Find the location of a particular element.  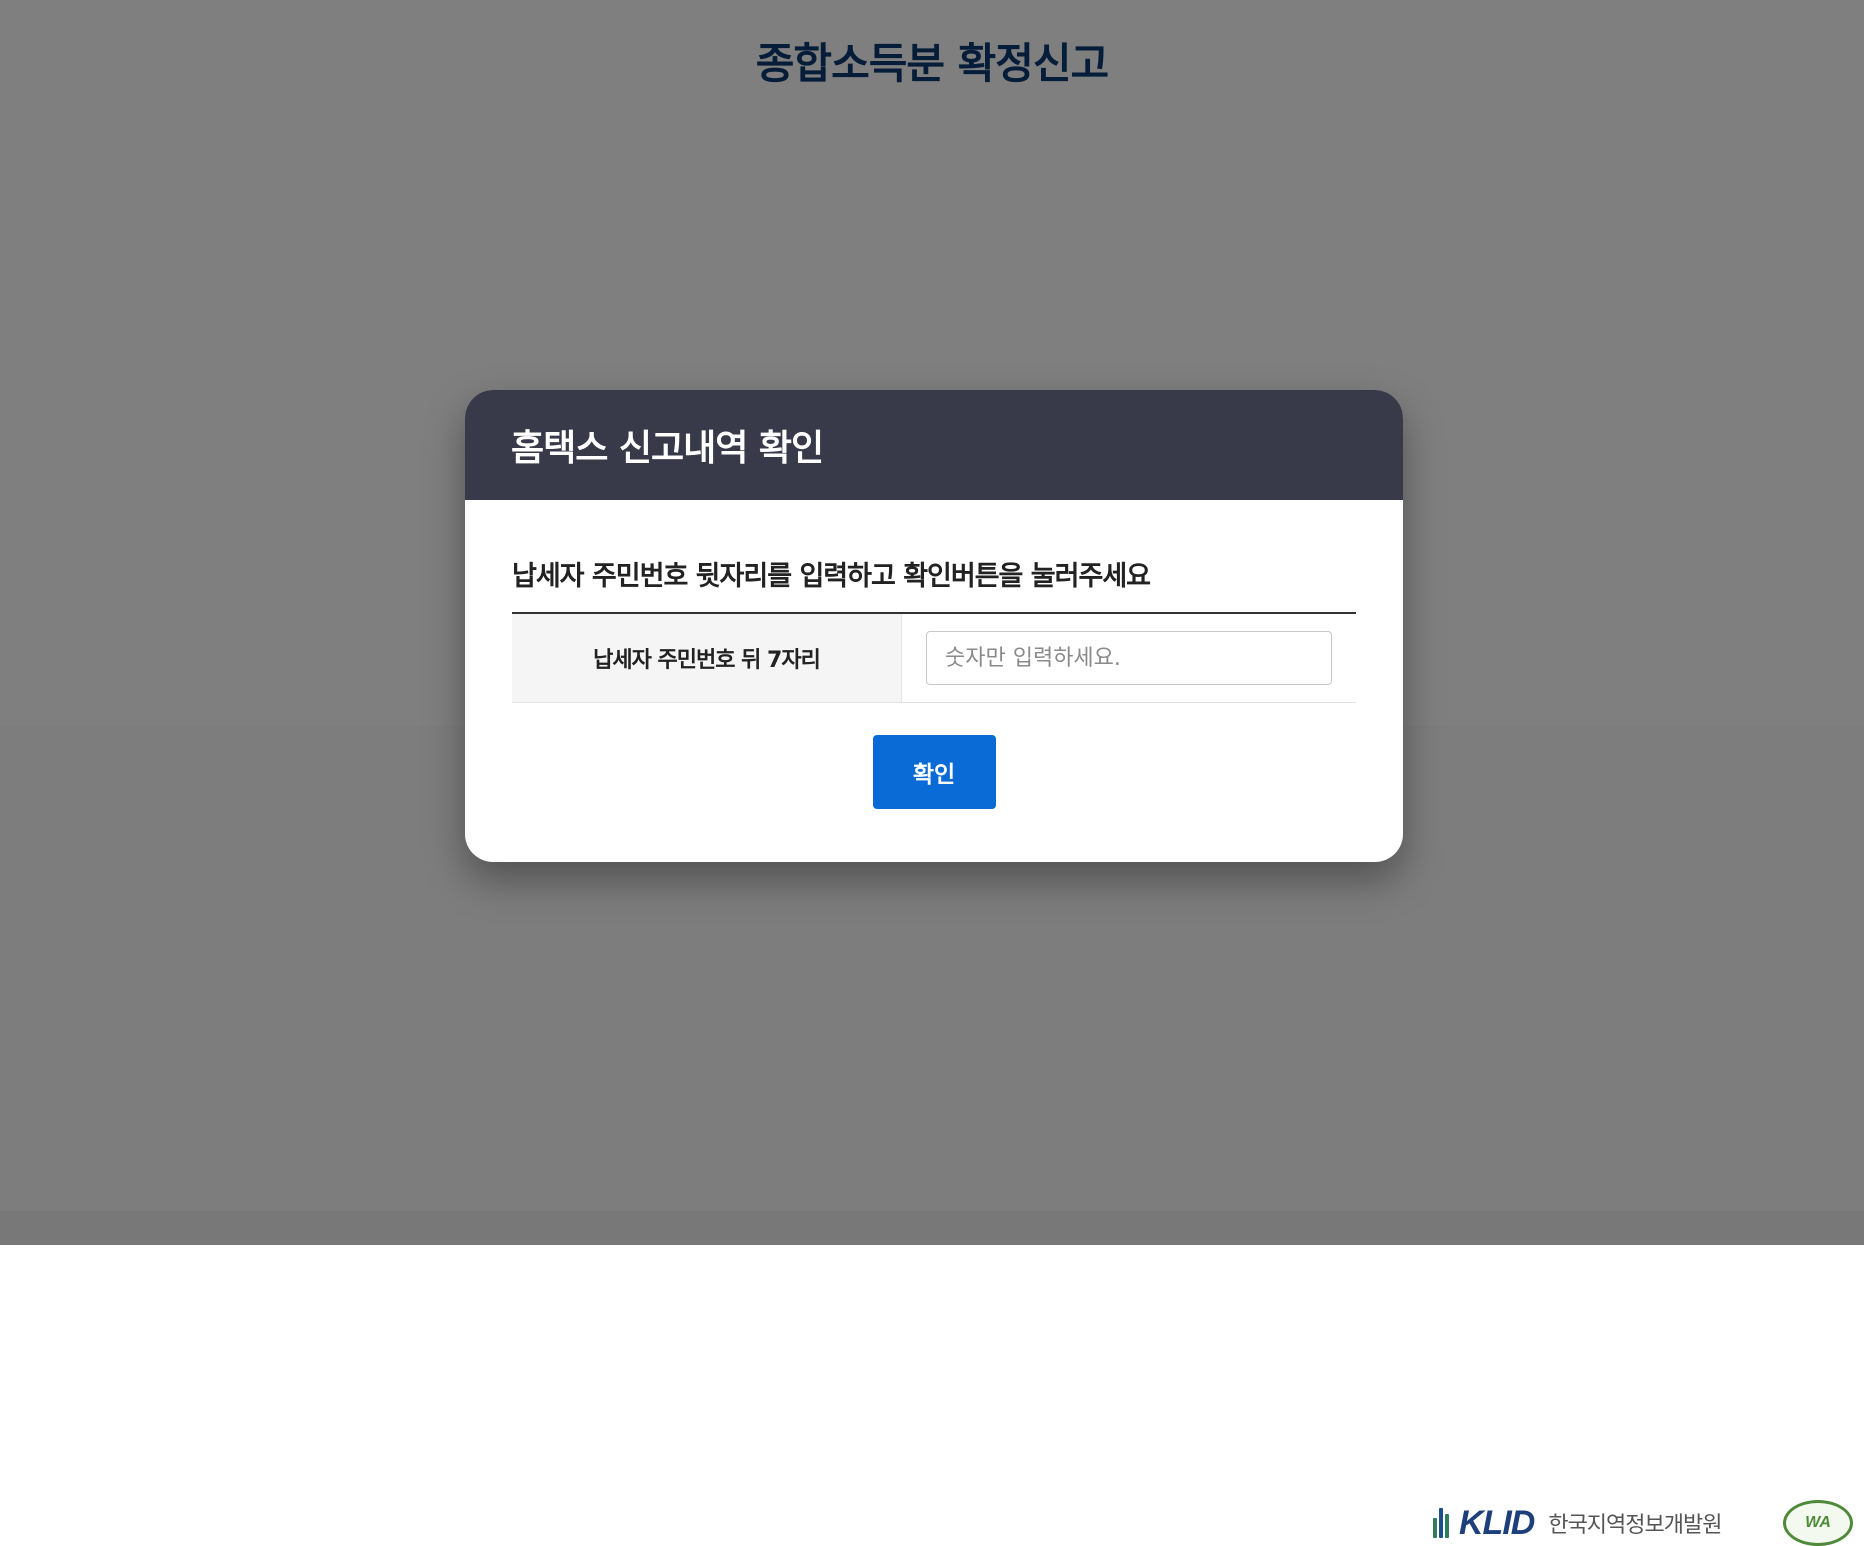

wa-logo-text: WA is located at coordinates (1818, 1522).